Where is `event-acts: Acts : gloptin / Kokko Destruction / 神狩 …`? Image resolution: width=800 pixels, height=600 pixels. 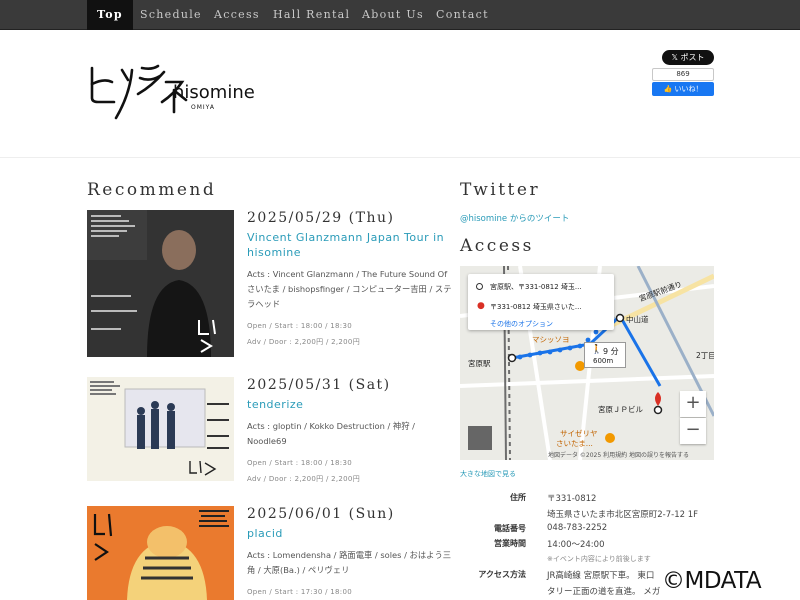
event-acts: Acts : gloptin / Kokko Destruction / 神狩 … is located at coordinates (331, 433).